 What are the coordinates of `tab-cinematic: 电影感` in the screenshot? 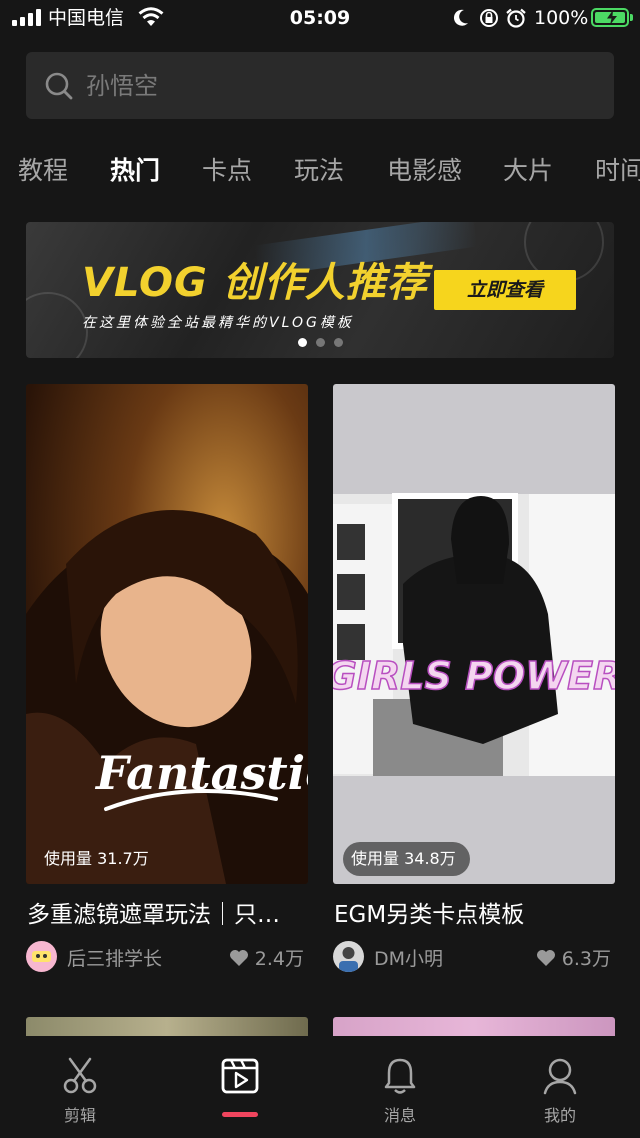 It's located at (424, 171).